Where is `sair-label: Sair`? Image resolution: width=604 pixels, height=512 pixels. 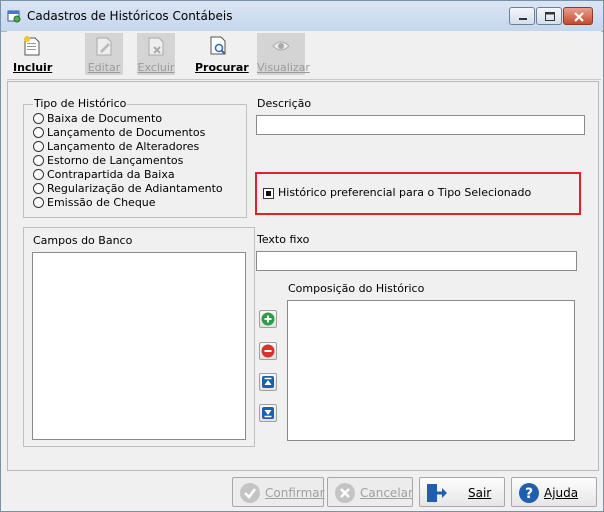 sair-label: Sair is located at coordinates (480, 493).